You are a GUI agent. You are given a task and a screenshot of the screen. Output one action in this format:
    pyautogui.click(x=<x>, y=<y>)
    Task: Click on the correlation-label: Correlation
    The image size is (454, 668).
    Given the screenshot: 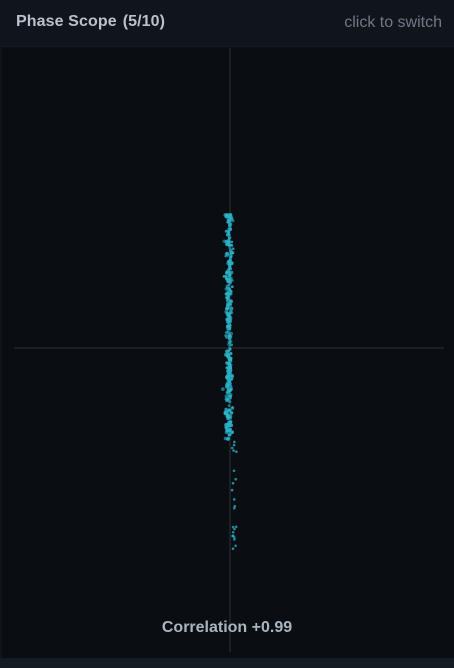 What is the action you would take?
    pyautogui.click(x=204, y=627)
    